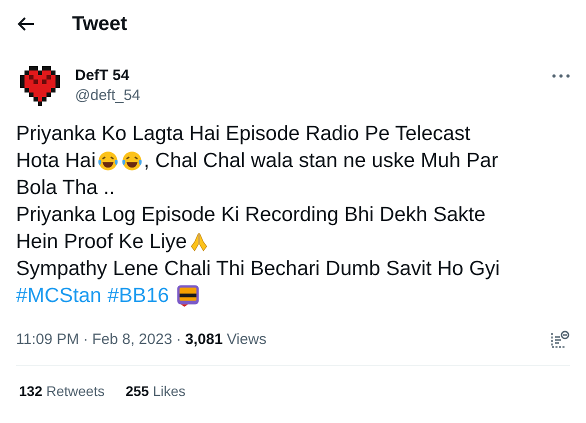 The width and height of the screenshot is (586, 423). Describe the element at coordinates (100, 24) in the screenshot. I see `page-title: Tweet` at that location.